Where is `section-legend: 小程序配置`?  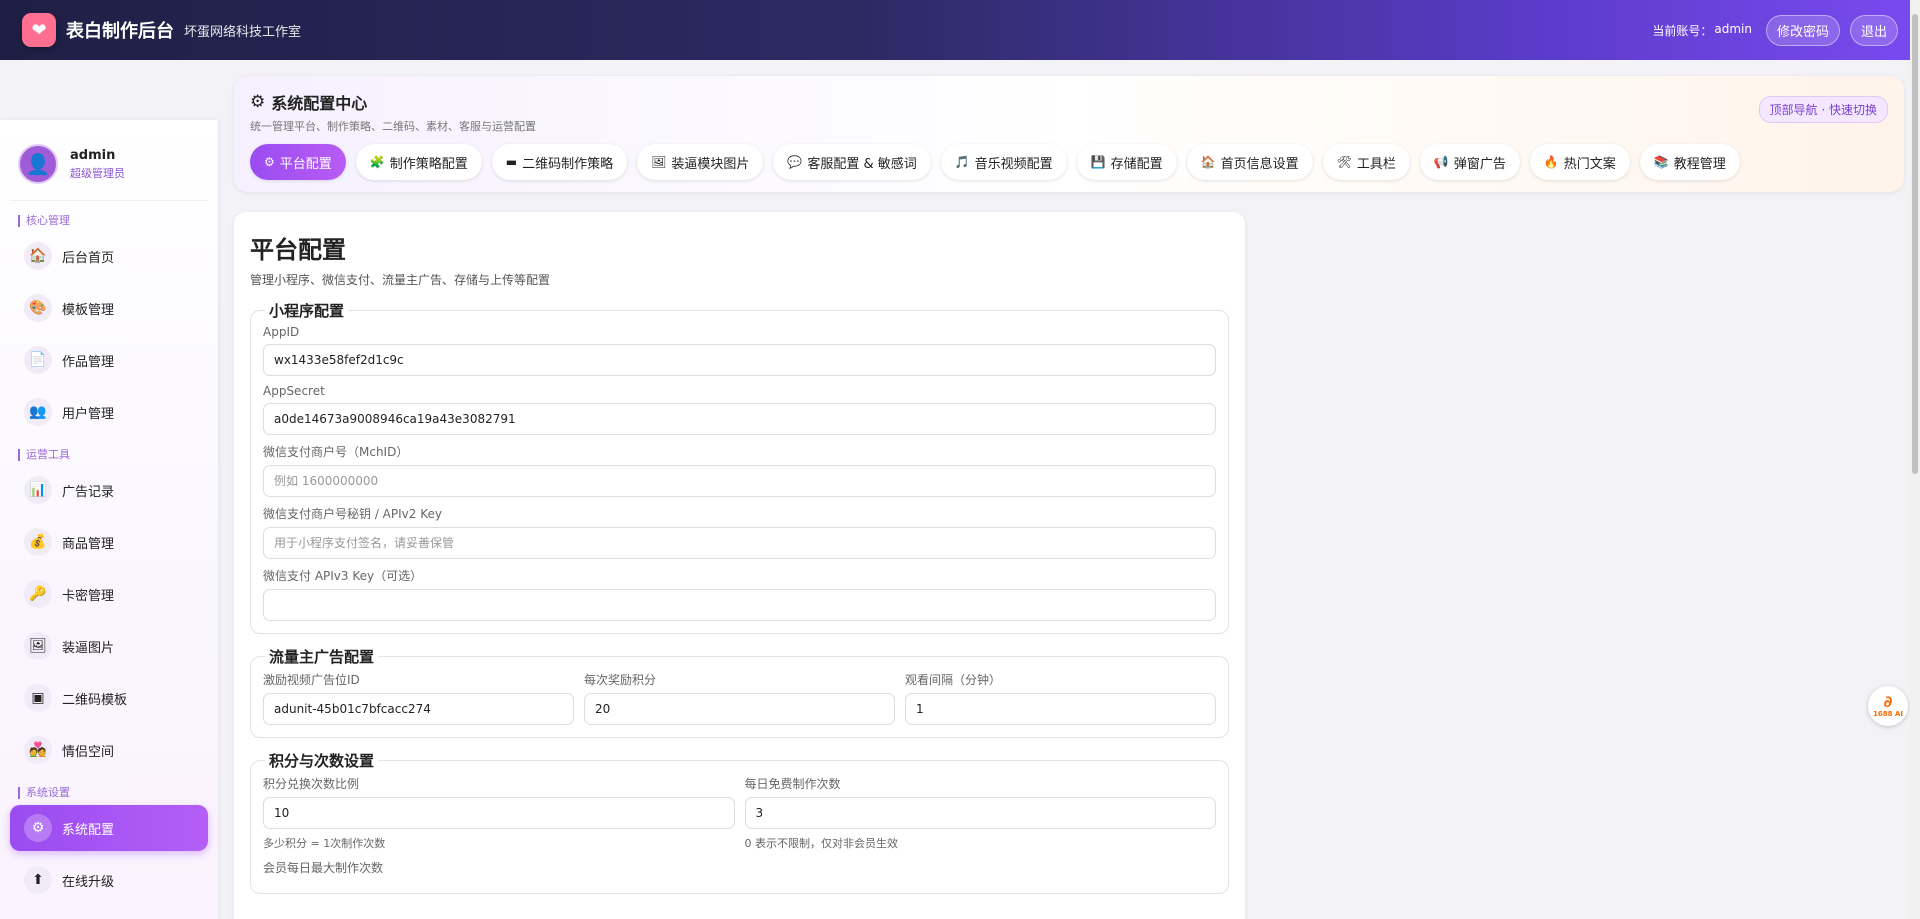 section-legend: 小程序配置 is located at coordinates (307, 311).